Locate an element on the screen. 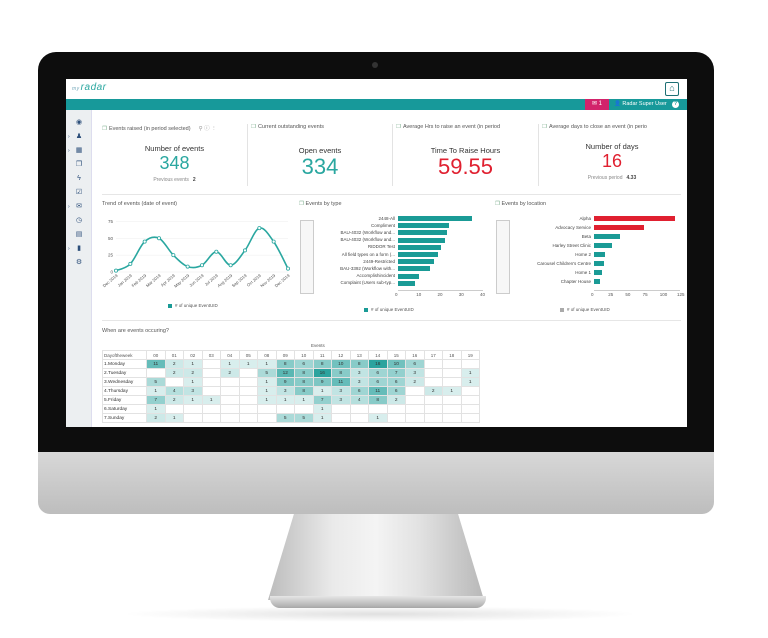  notifications-button: ✉ 1 is located at coordinates (597, 104).